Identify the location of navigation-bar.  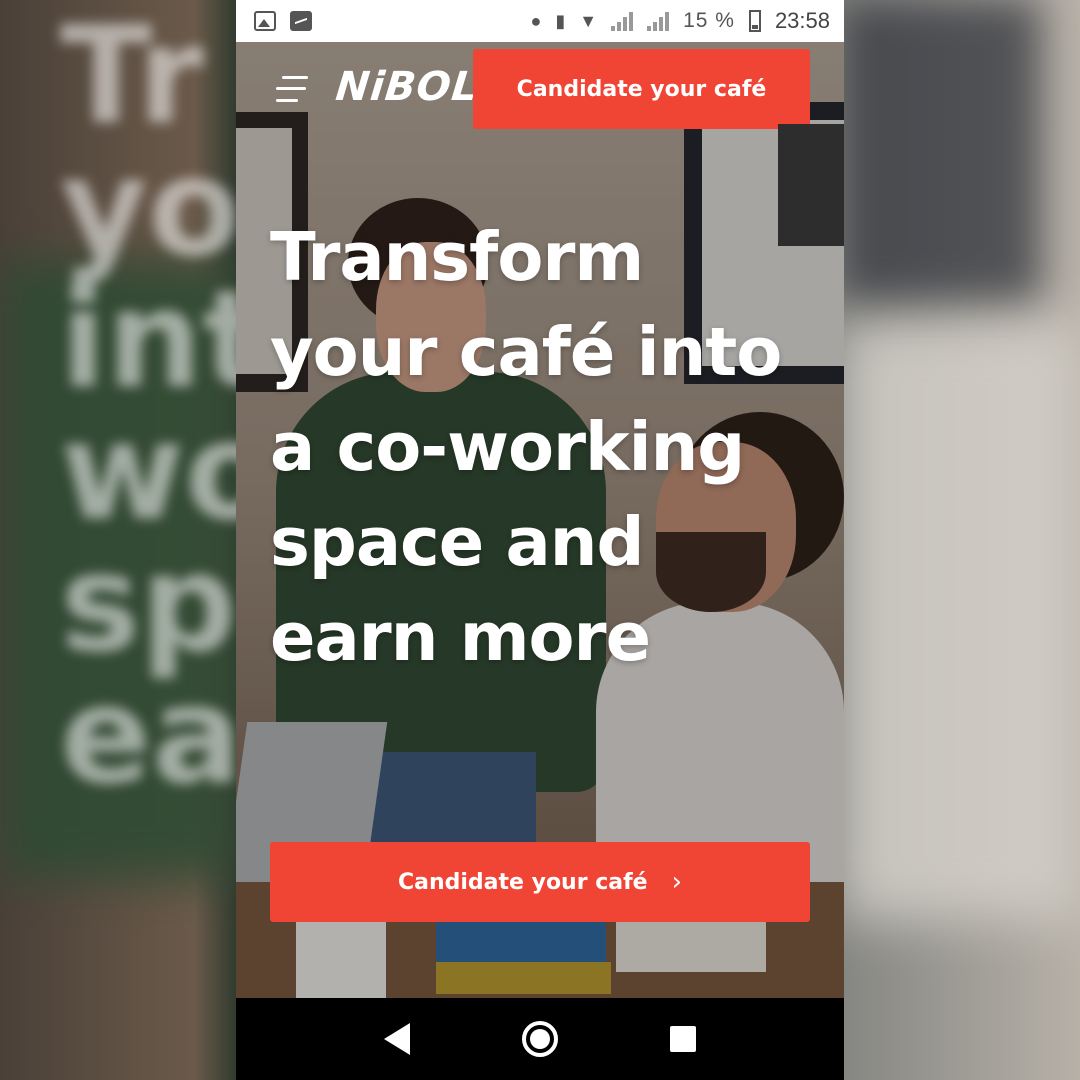
(540, 1039).